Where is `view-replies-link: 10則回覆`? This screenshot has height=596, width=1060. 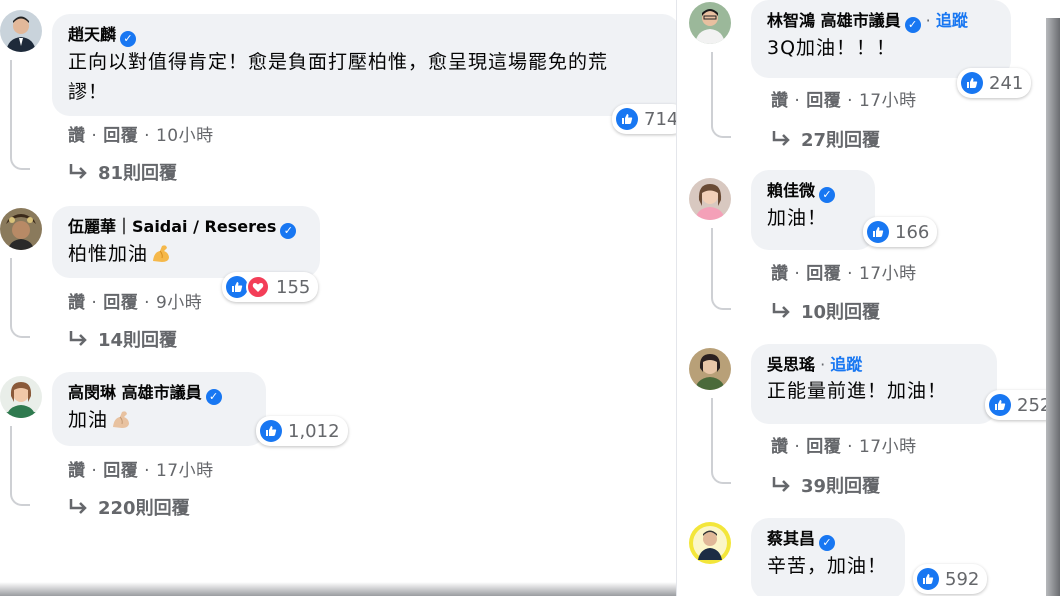
view-replies-link: 10則回覆 is located at coordinates (825, 311).